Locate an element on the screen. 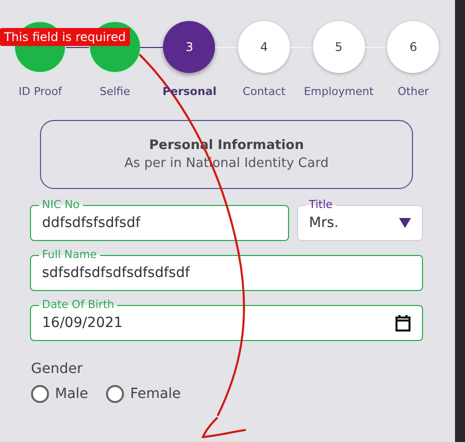 Image resolution: width=465 pixels, height=442 pixels. step-label: ID Proof is located at coordinates (40, 91).